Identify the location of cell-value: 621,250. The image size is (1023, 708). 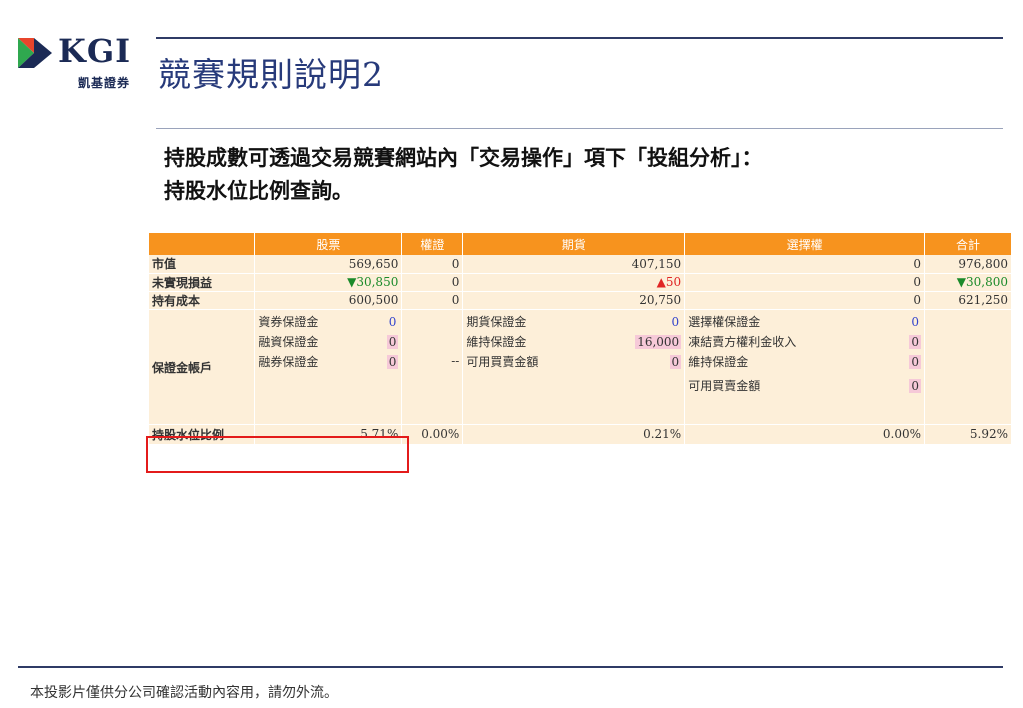
(968, 300).